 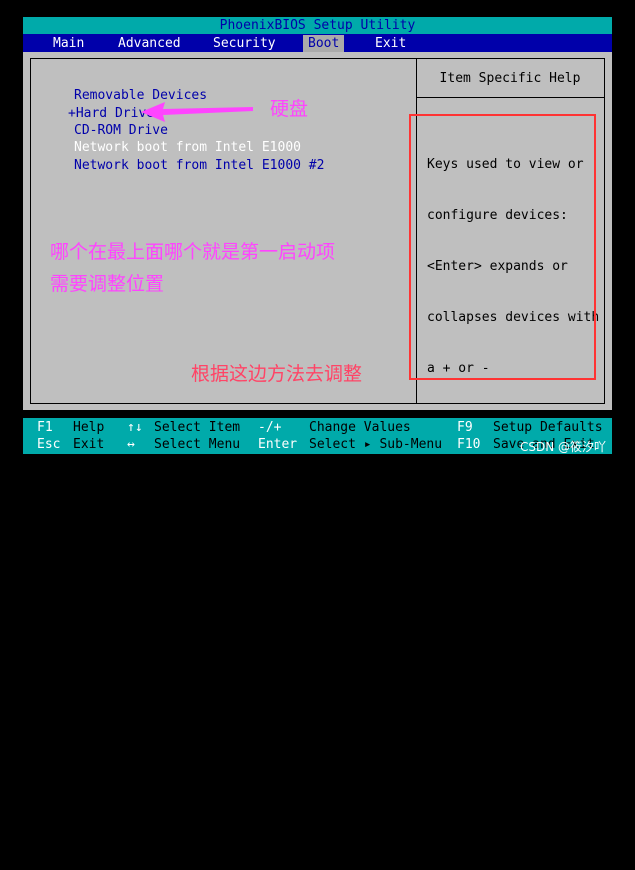 What do you see at coordinates (439, 470) in the screenshot?
I see `help-line: all` at bounding box center [439, 470].